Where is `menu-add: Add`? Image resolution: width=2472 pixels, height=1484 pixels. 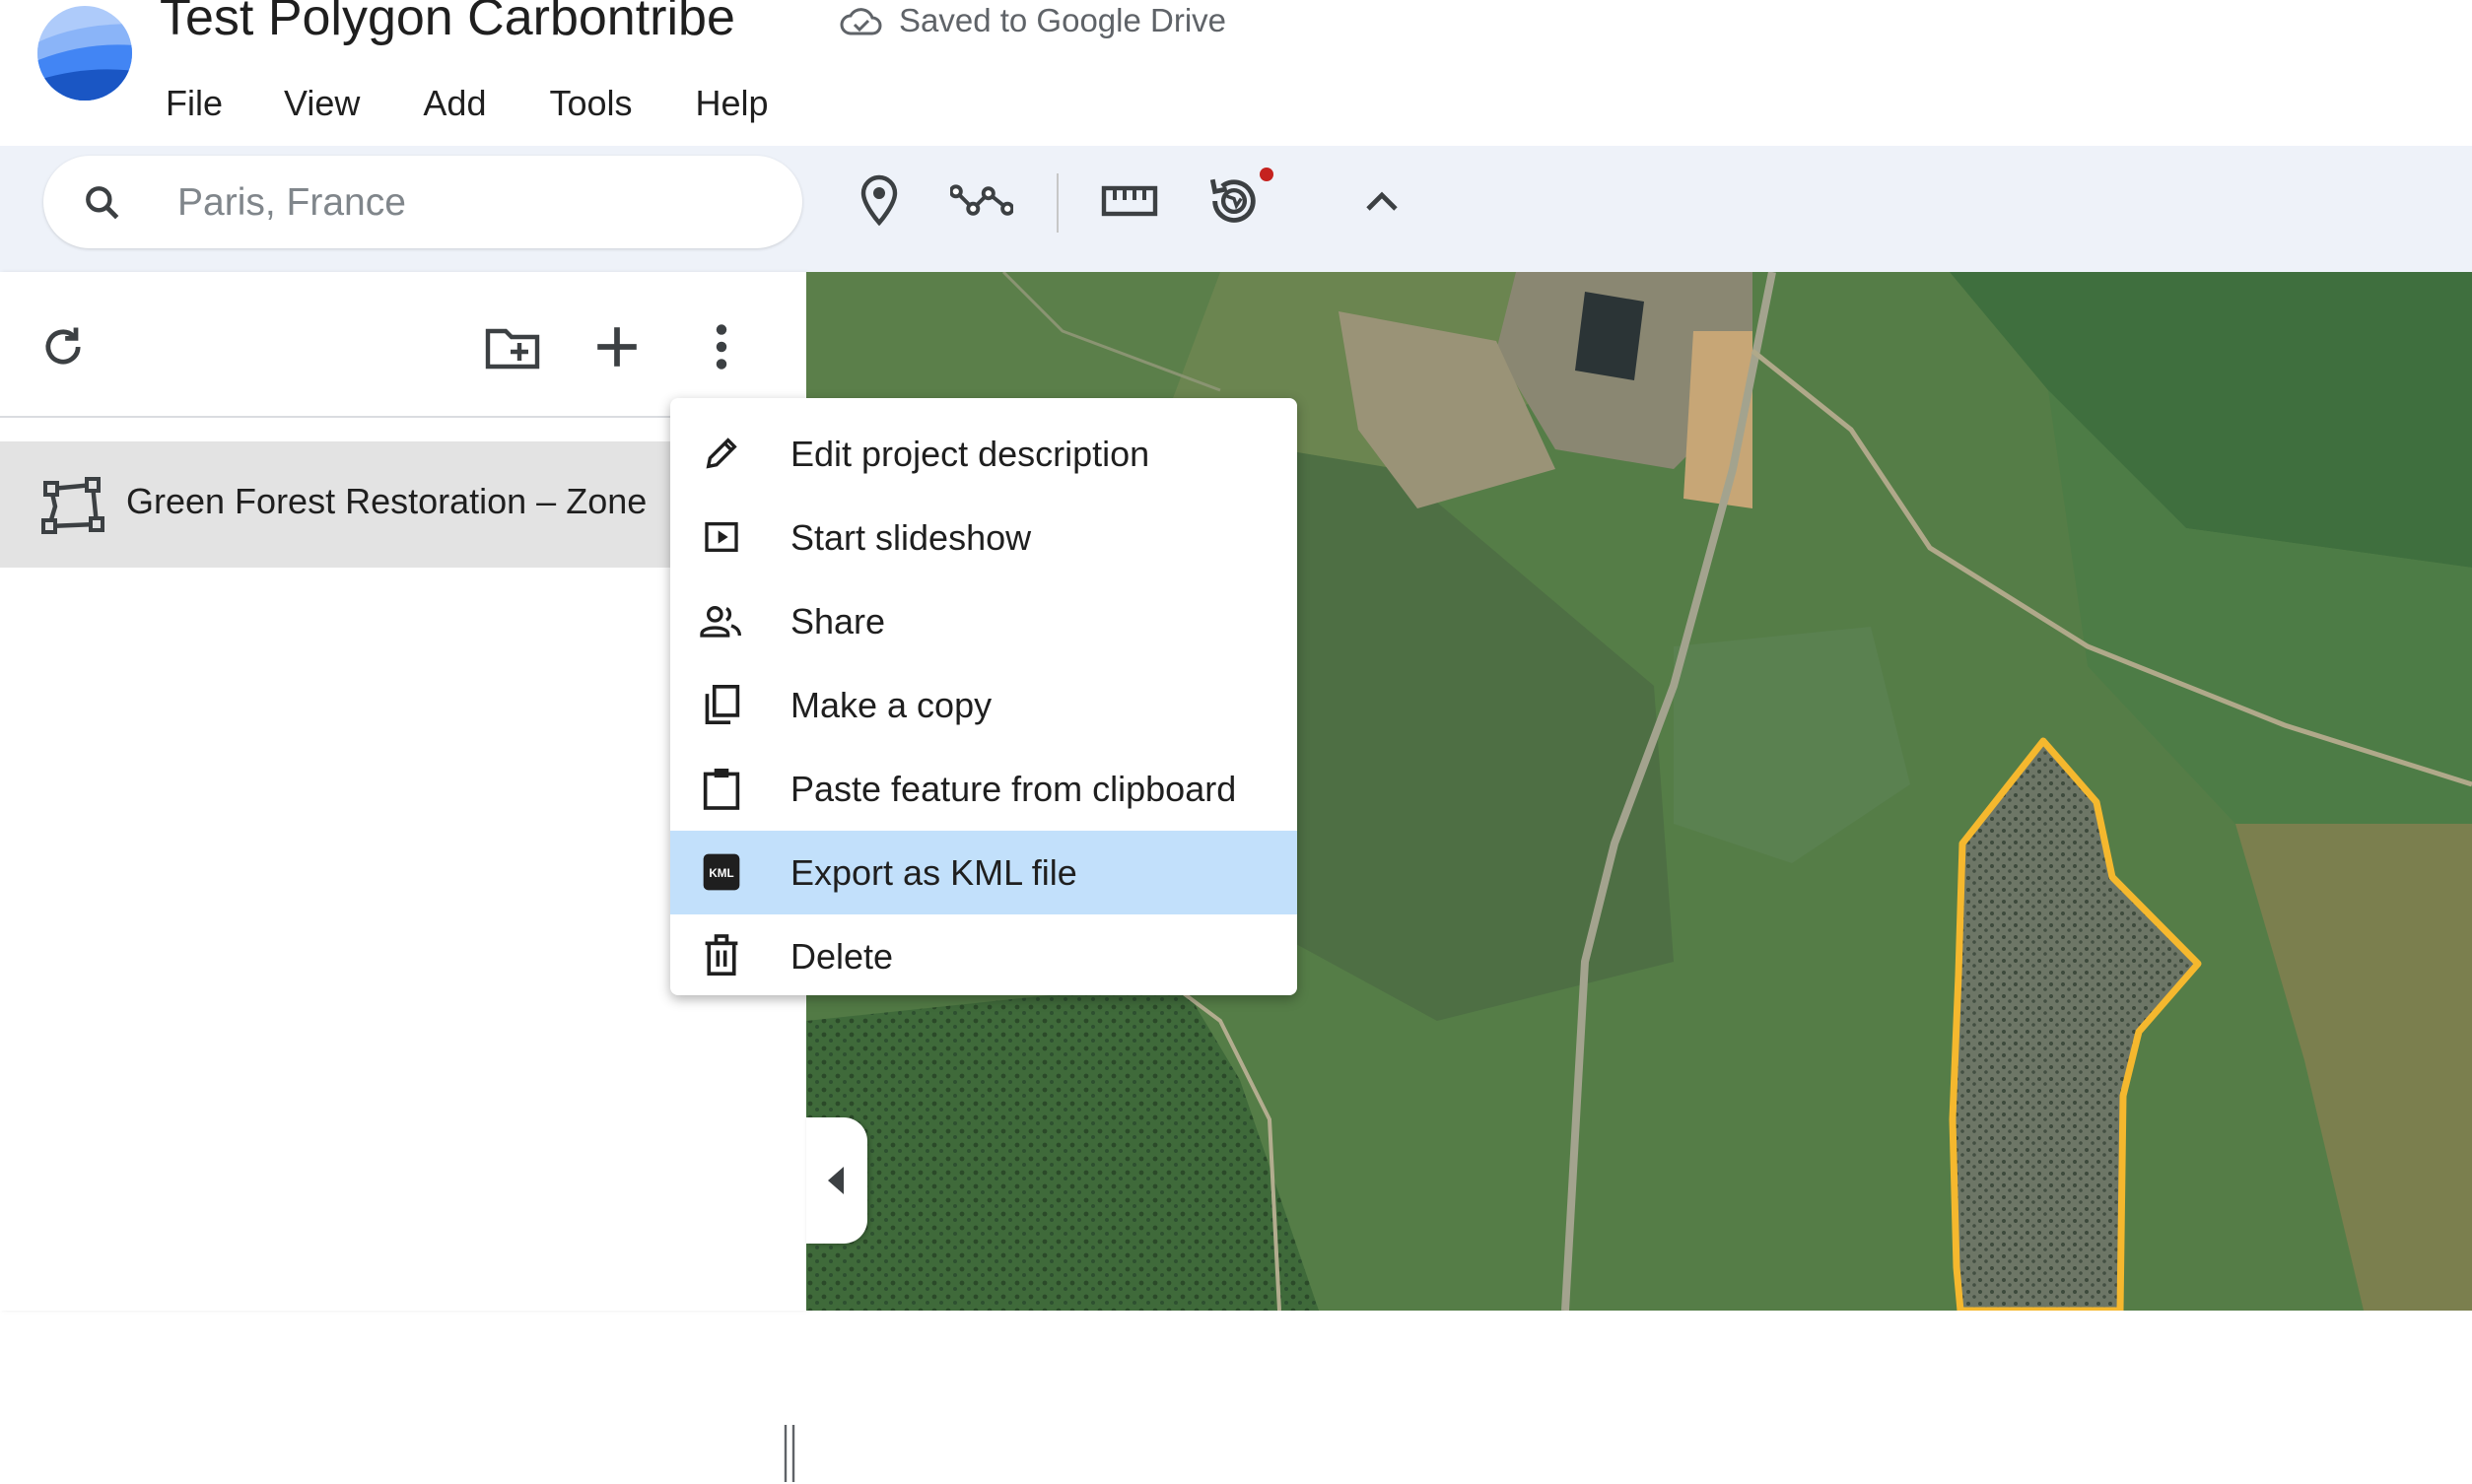 menu-add: Add is located at coordinates (454, 103).